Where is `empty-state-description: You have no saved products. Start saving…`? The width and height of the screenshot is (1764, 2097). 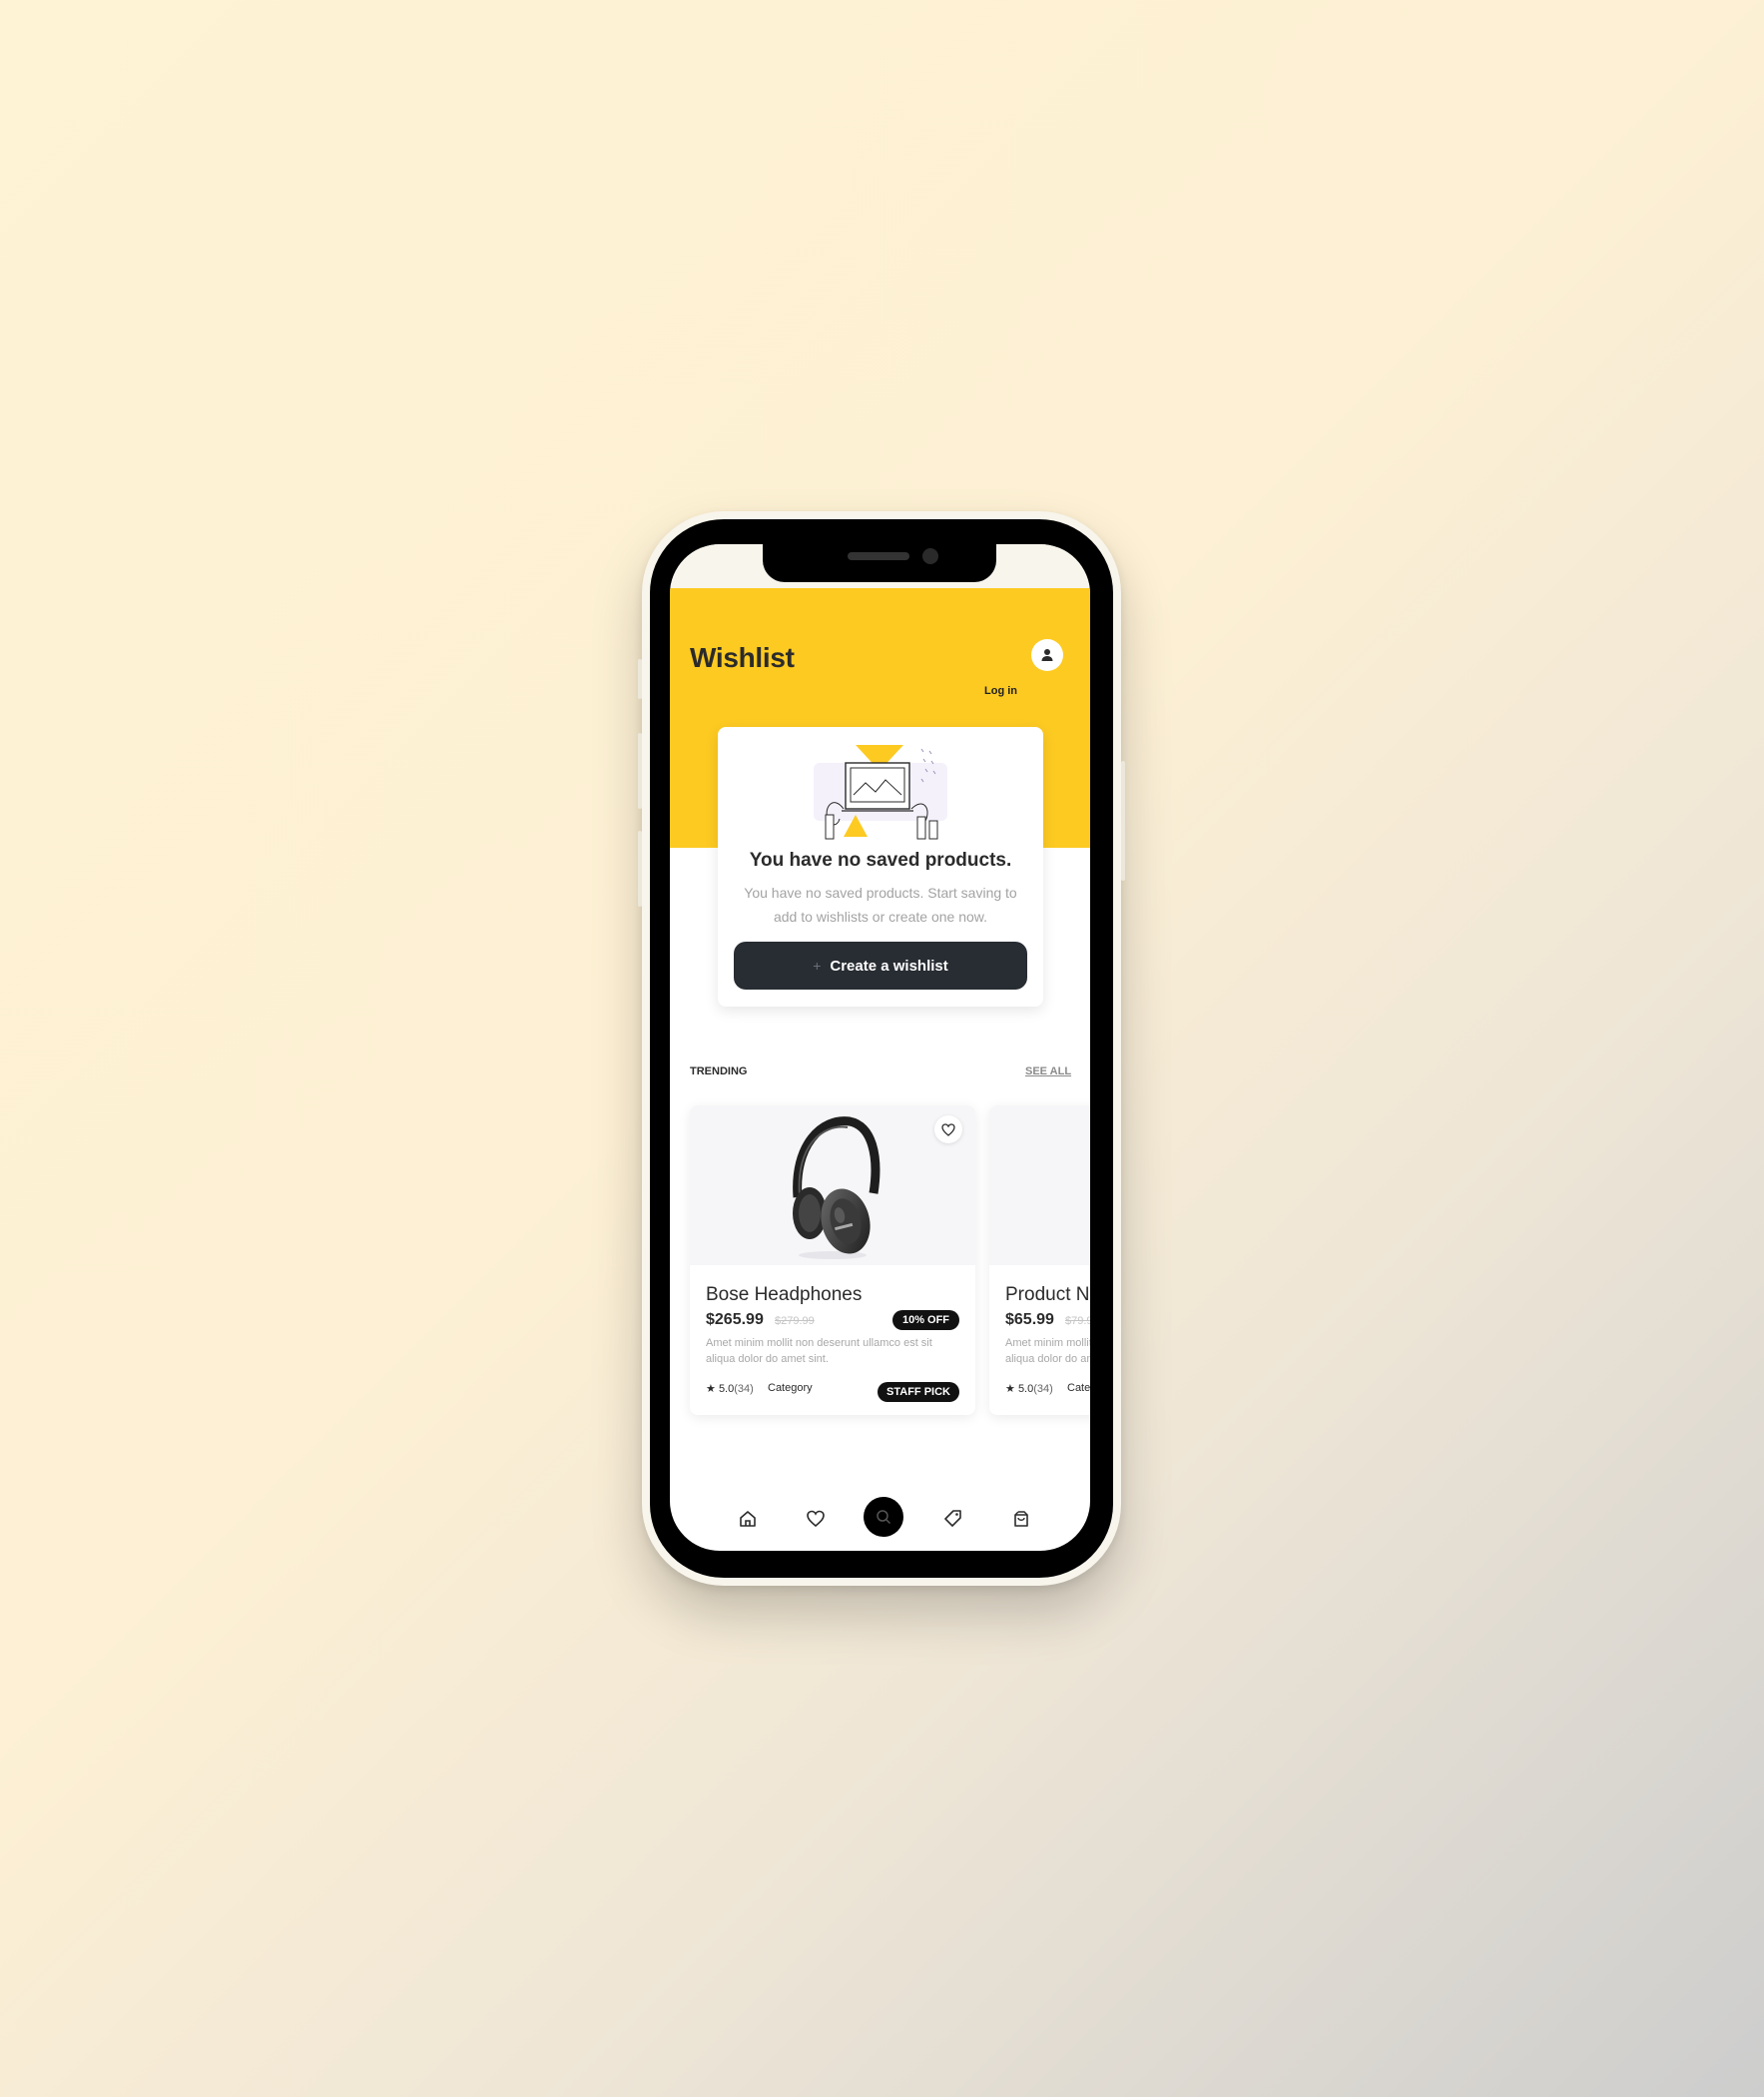
empty-state-description: You have no saved products. Start saving… is located at coordinates (881, 905).